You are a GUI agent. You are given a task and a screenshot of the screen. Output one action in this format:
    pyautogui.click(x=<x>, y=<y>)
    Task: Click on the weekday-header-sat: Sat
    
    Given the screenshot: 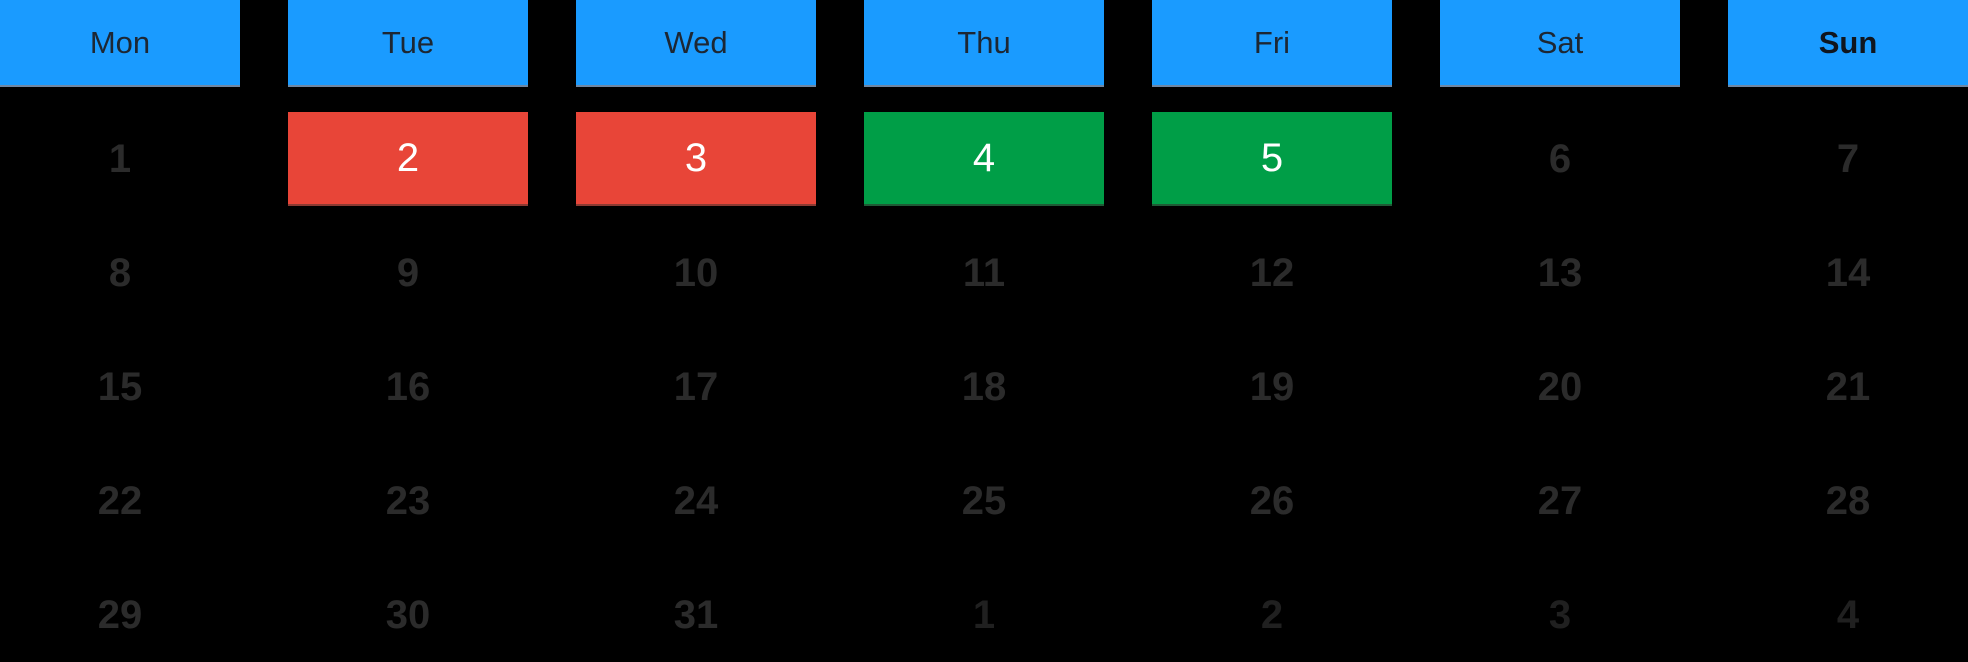 What is the action you would take?
    pyautogui.click(x=1560, y=43)
    